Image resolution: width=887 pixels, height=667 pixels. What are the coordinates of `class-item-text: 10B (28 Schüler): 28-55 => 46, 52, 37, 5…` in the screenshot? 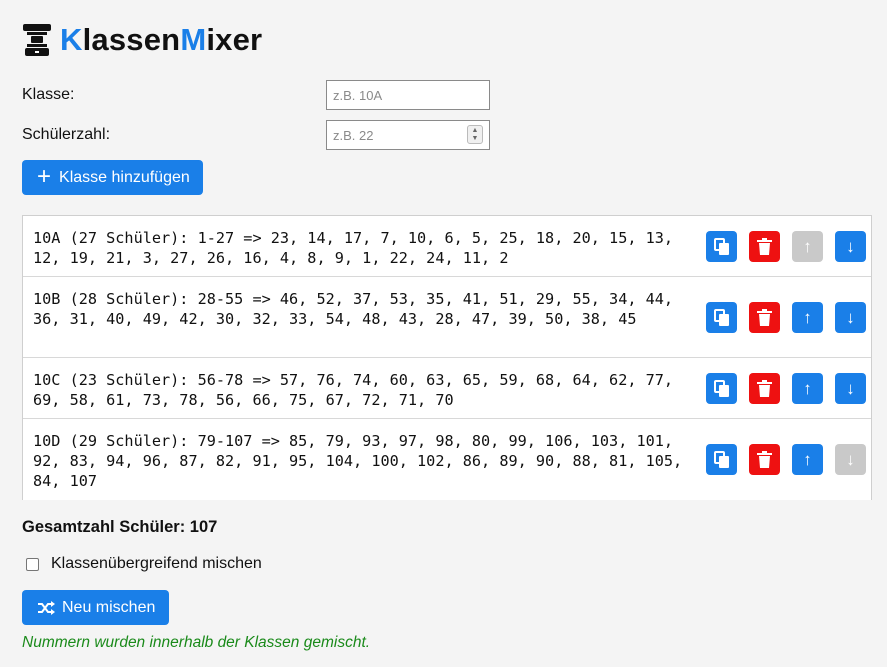 It's located at (353, 309).